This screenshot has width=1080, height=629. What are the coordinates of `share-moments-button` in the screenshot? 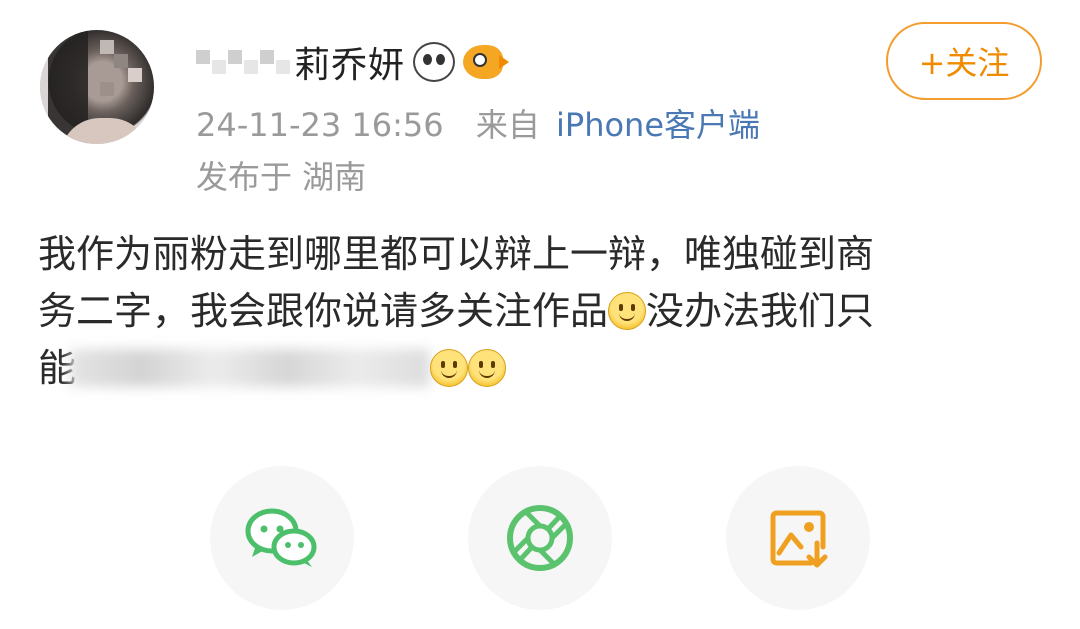 It's located at (540, 538).